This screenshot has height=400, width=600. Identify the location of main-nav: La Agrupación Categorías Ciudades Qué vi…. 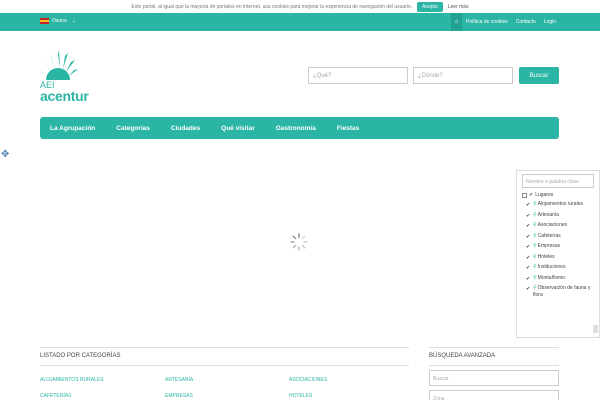
(299, 128).